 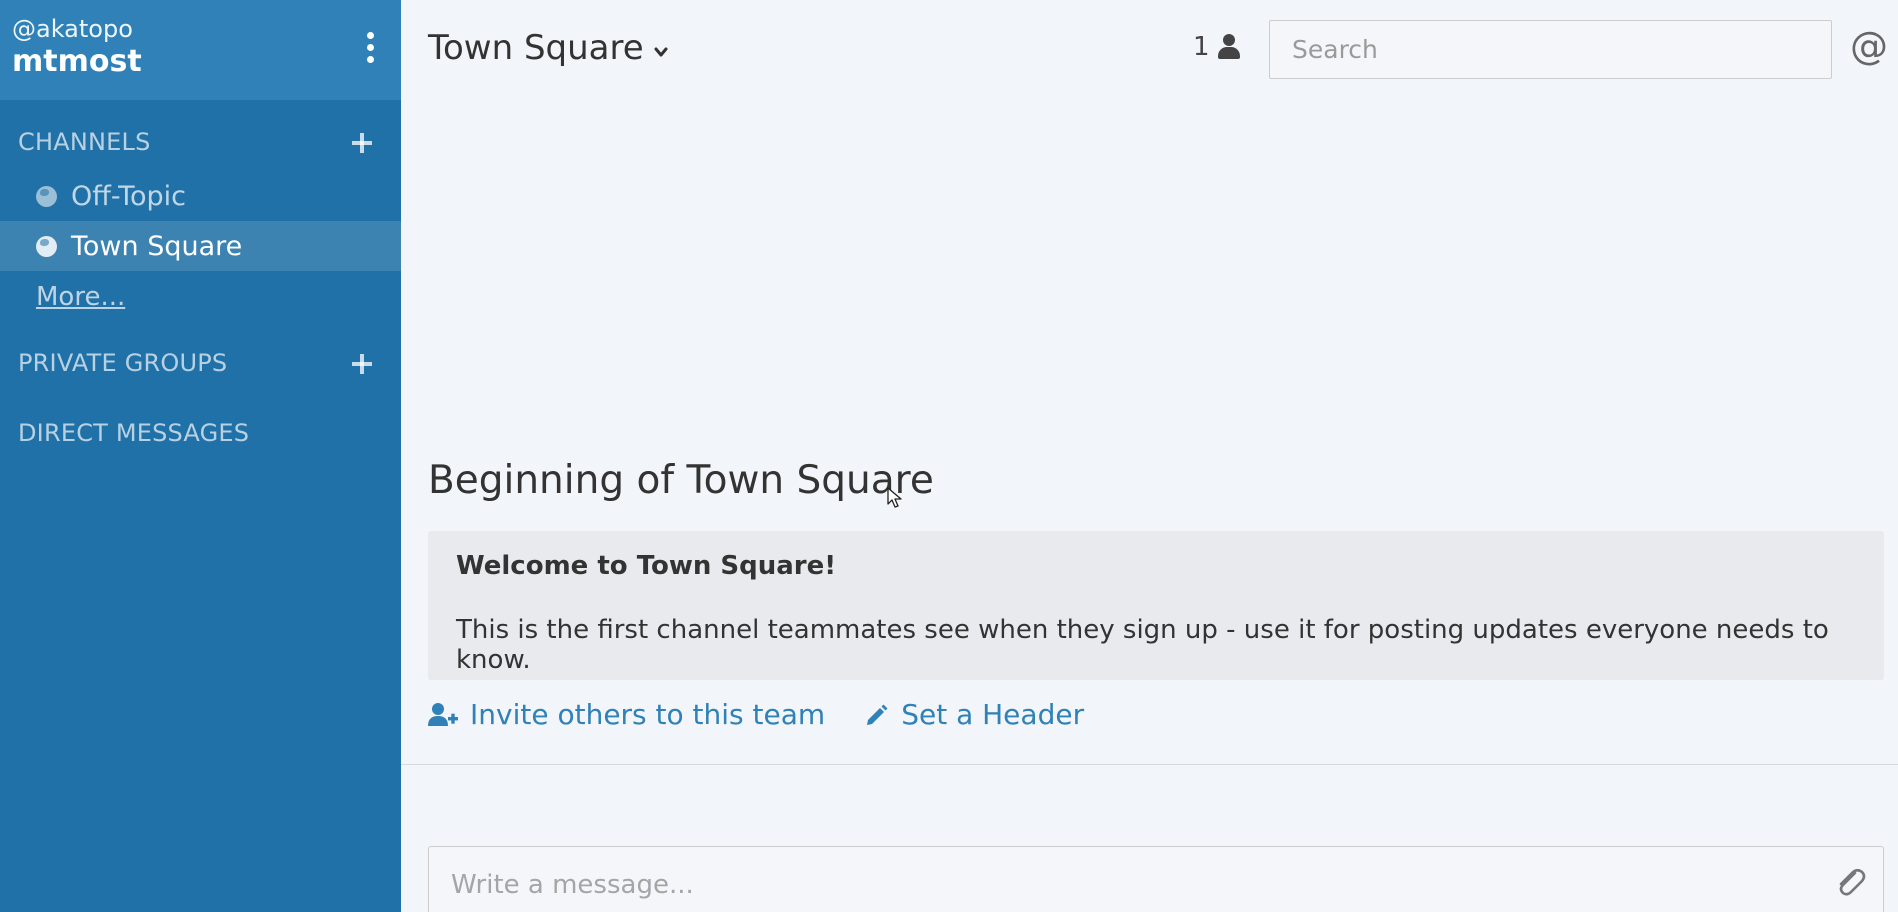 I want to click on channel-title-dropdown: Town Square, so click(x=548, y=48).